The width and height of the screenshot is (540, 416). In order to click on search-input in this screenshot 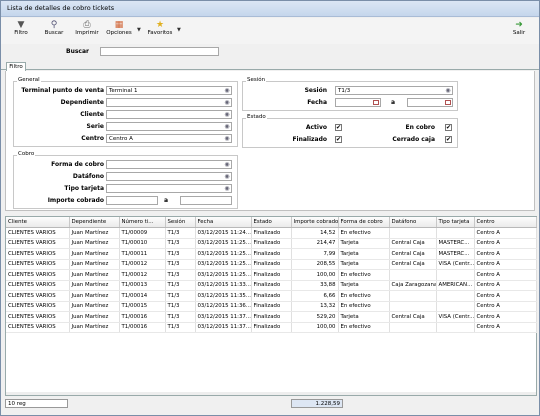, I will do `click(159, 51)`.